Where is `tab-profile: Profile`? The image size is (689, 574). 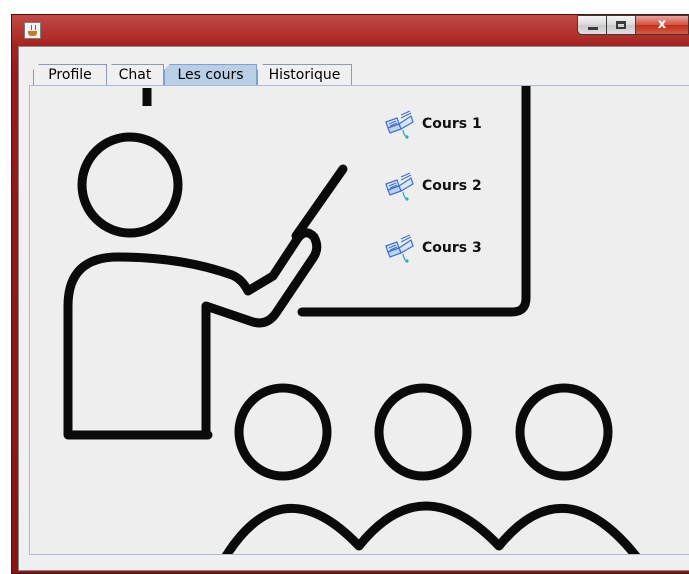
tab-profile: Profile is located at coordinates (70, 75).